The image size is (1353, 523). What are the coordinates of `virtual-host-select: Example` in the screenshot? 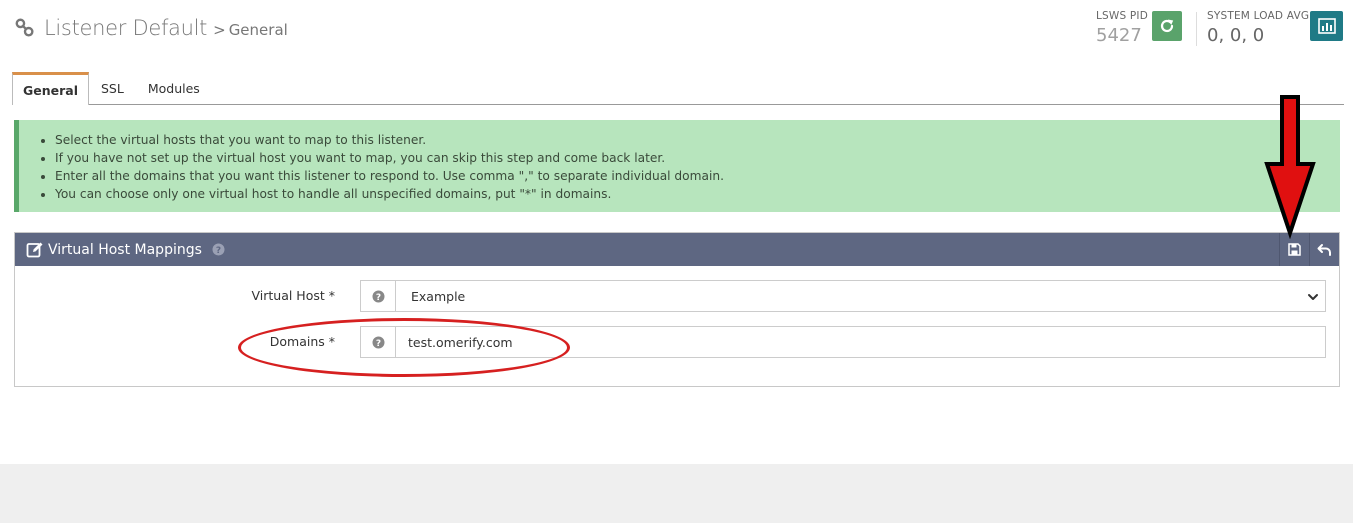 It's located at (860, 296).